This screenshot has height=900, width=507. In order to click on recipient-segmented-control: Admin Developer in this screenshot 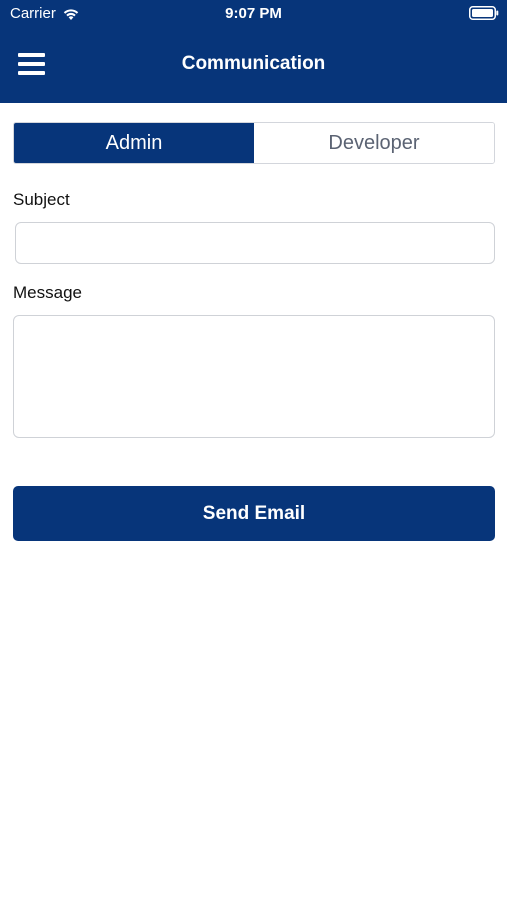, I will do `click(254, 143)`.